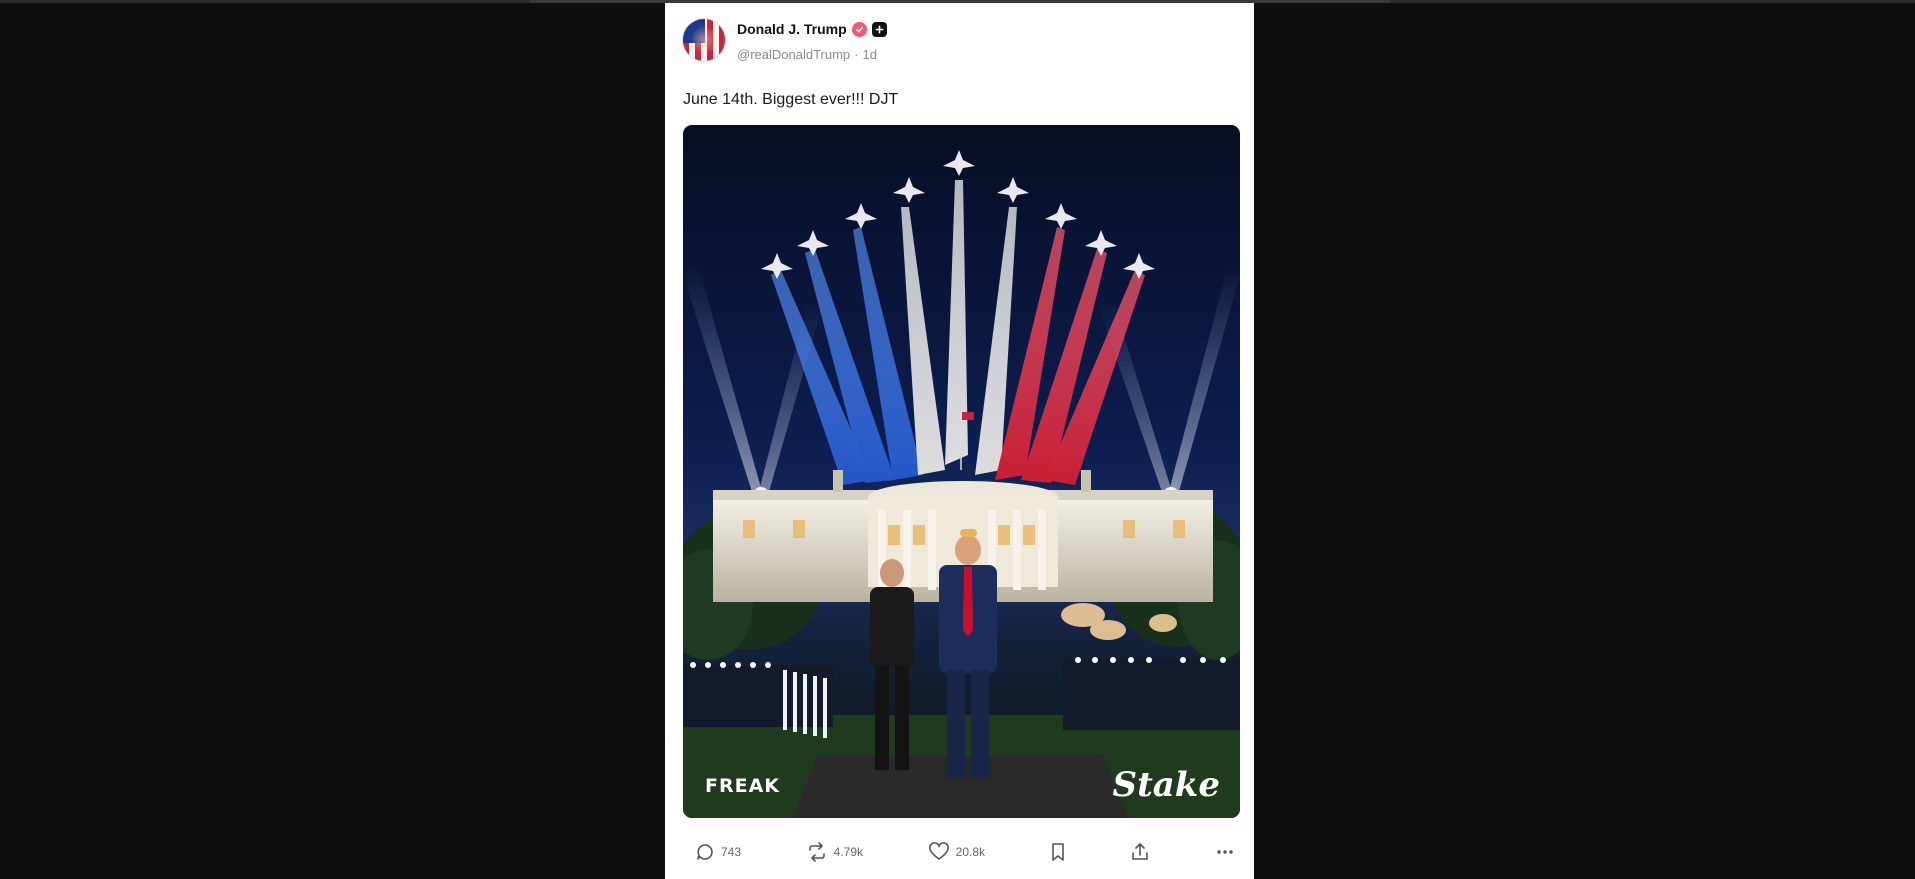 The width and height of the screenshot is (1915, 879). What do you see at coordinates (743, 786) in the screenshot?
I see `watermark-left: FREAK` at bounding box center [743, 786].